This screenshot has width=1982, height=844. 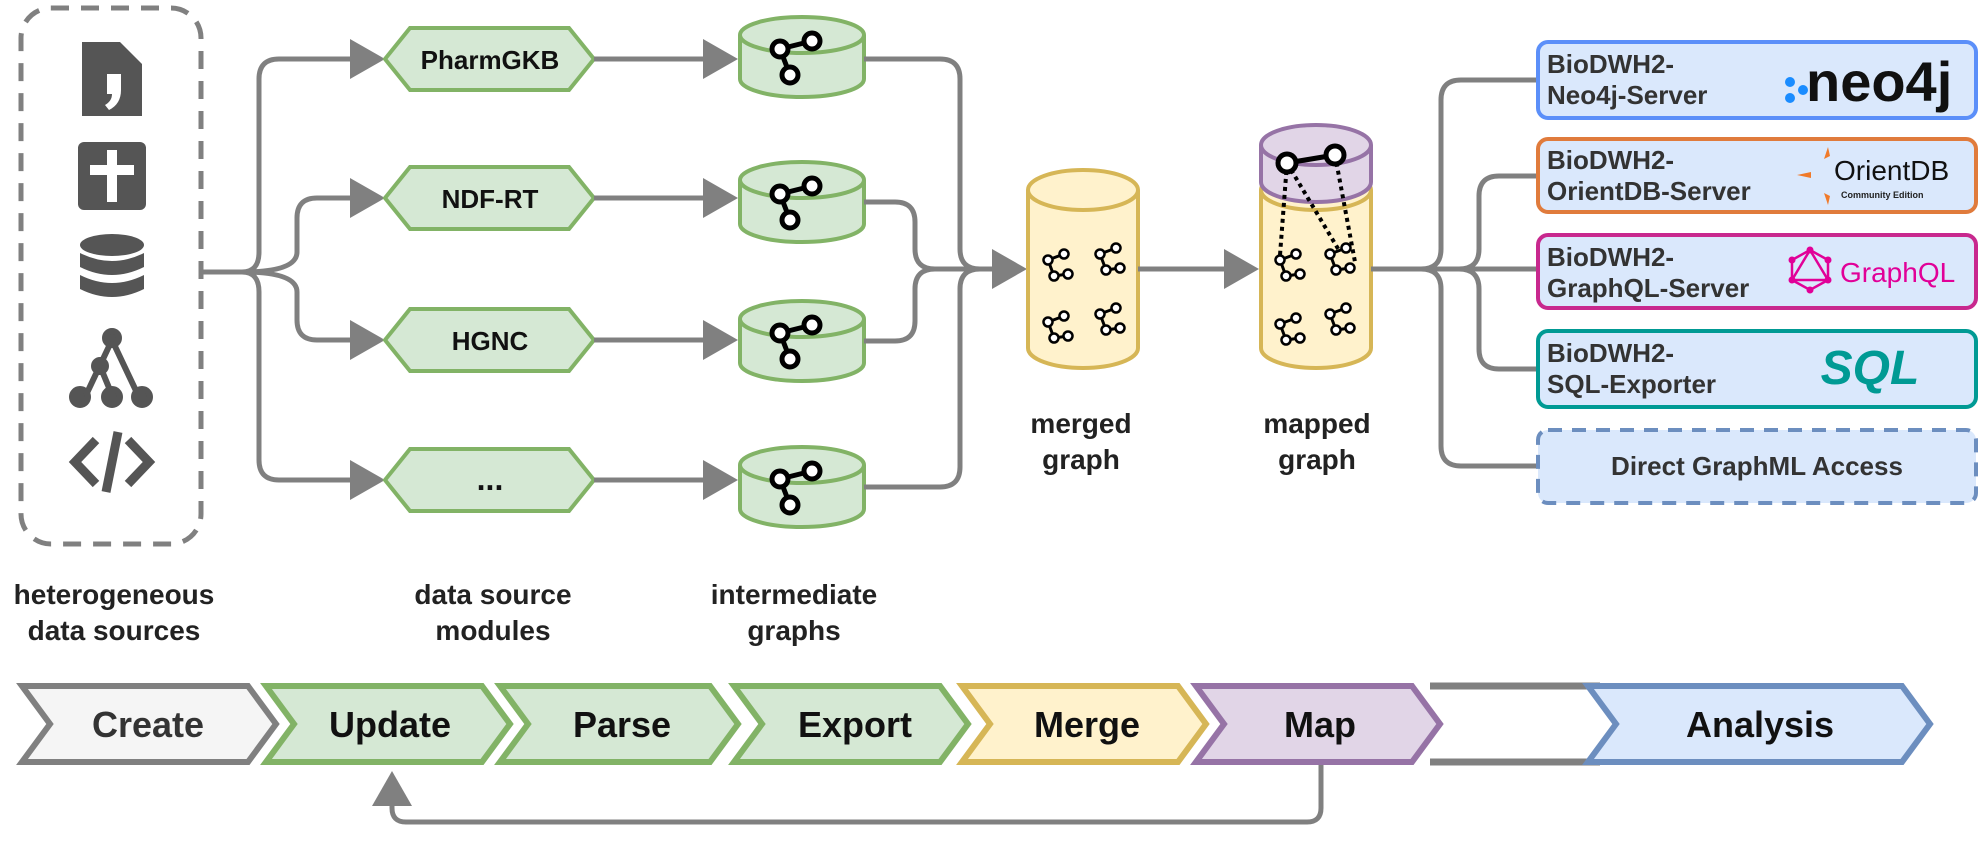 What do you see at coordinates (1891, 170) in the screenshot?
I see `orientdb-logo-text: OrientDB` at bounding box center [1891, 170].